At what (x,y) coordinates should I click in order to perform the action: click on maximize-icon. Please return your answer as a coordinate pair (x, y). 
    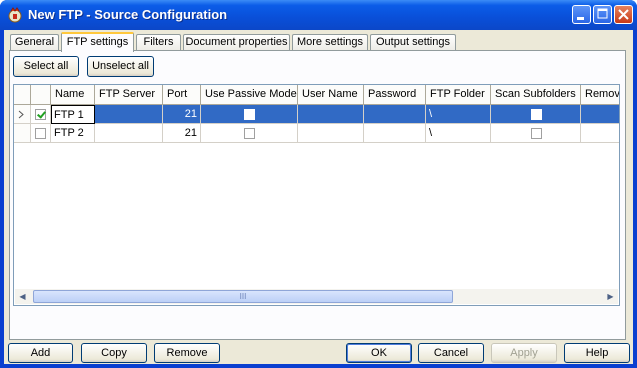
    Looking at the image, I should click on (602, 13).